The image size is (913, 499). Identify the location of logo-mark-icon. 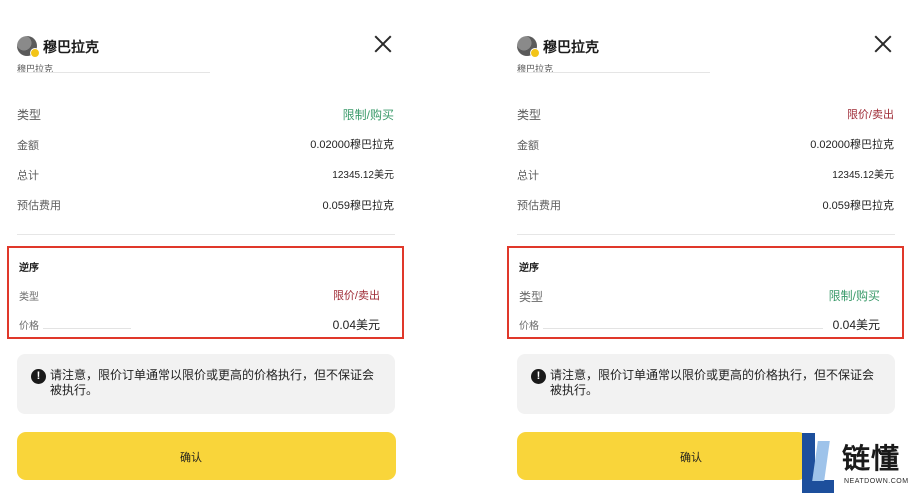
(818, 464).